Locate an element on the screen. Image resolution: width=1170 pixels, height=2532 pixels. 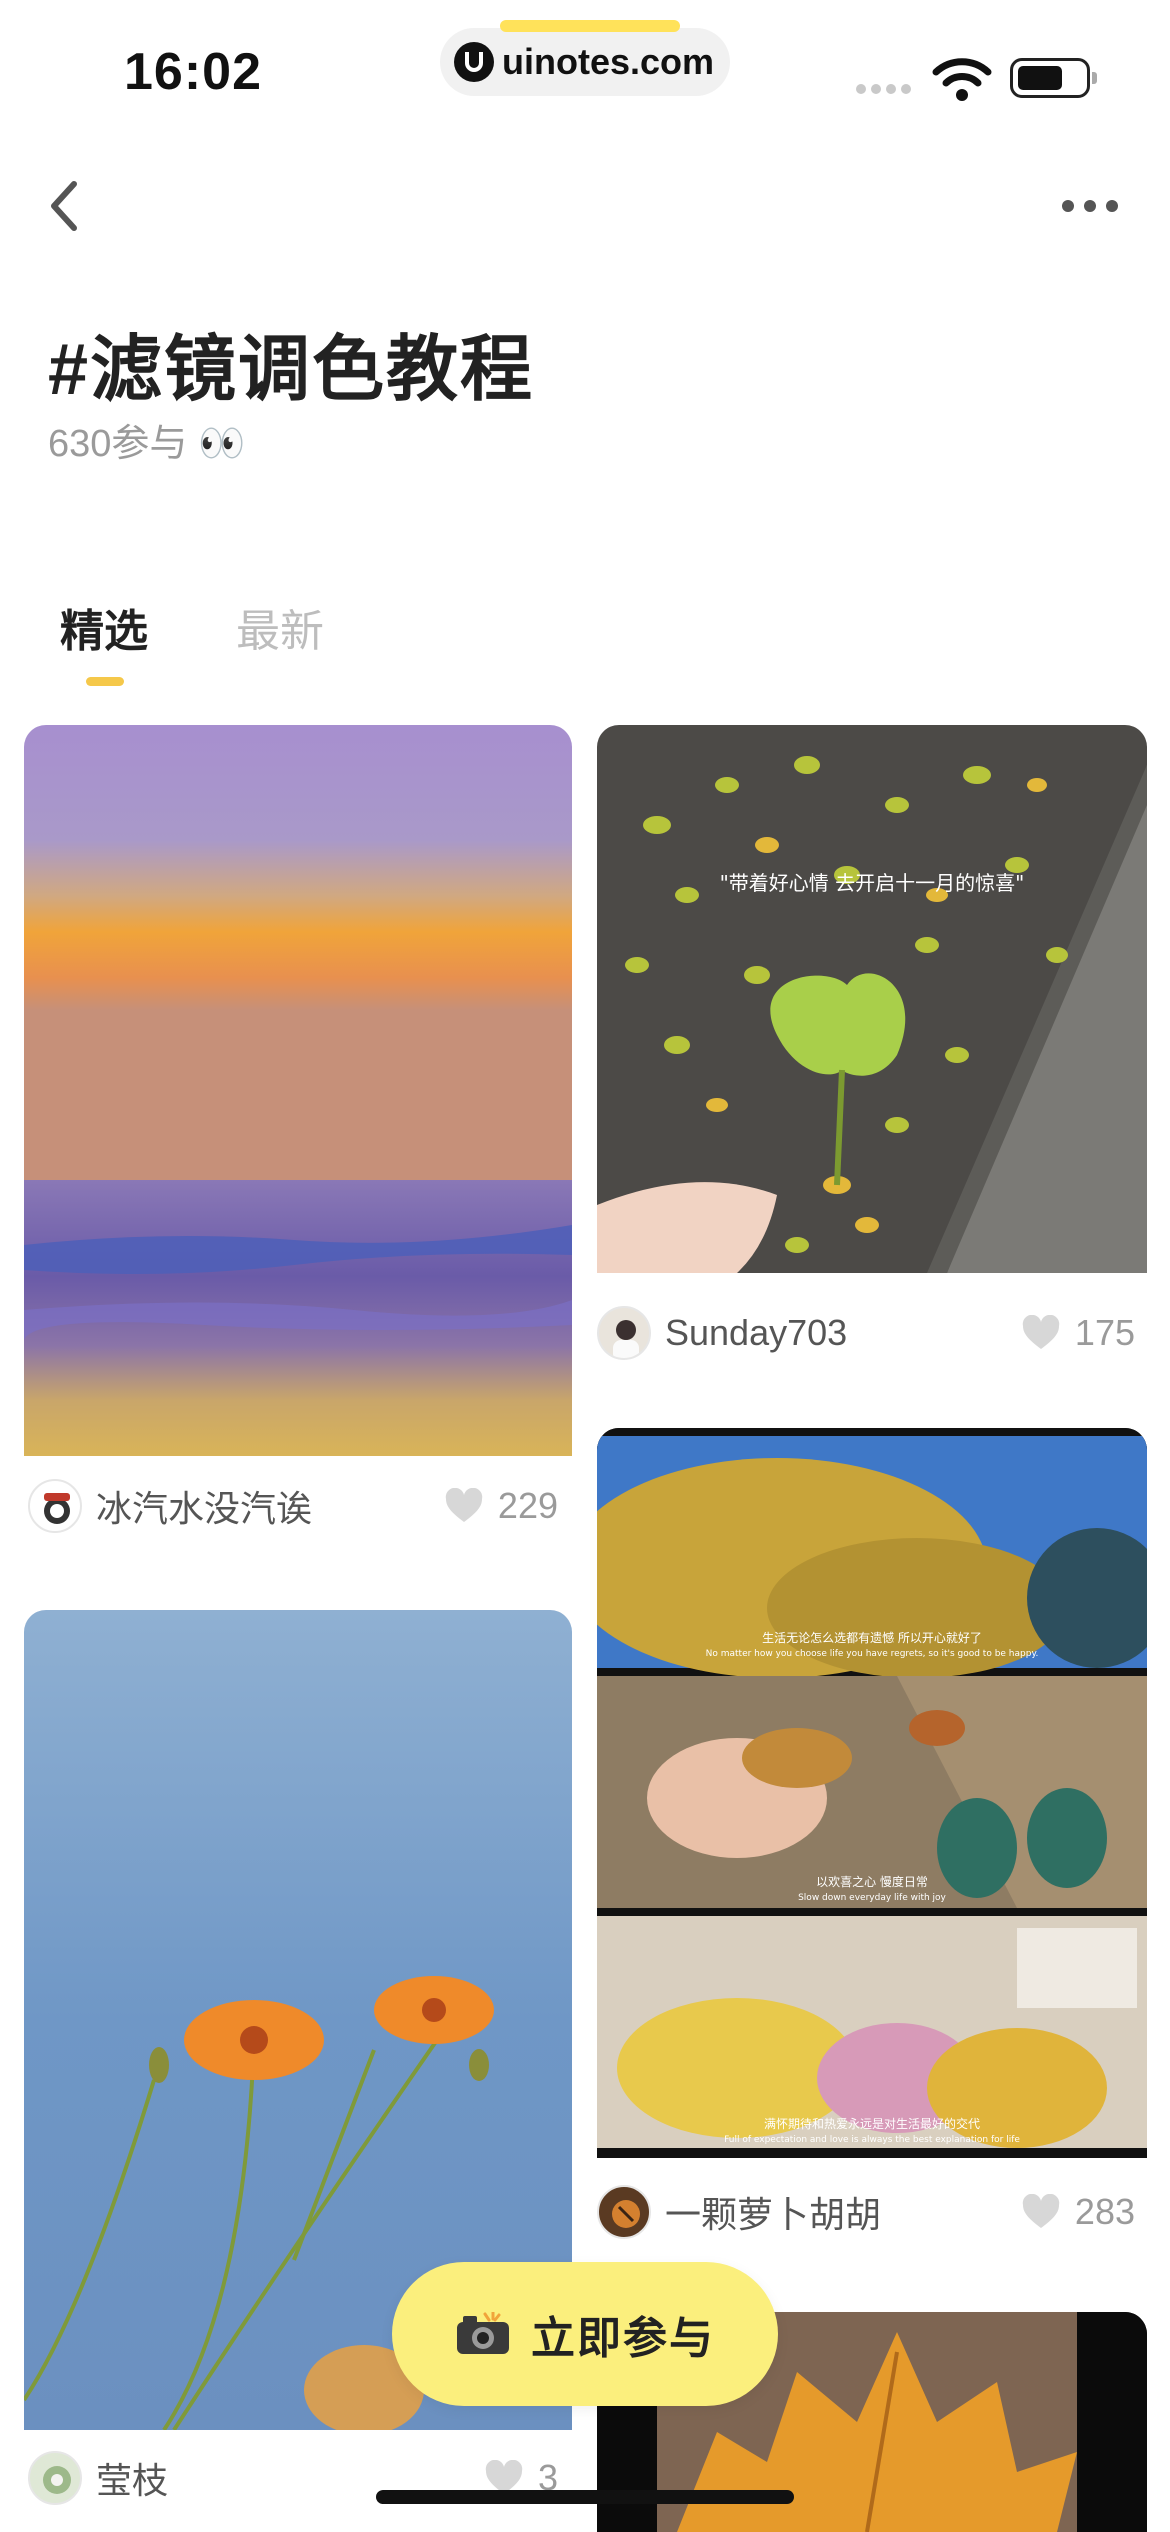
post-meta: 莹枝 3 is located at coordinates (298, 2478).